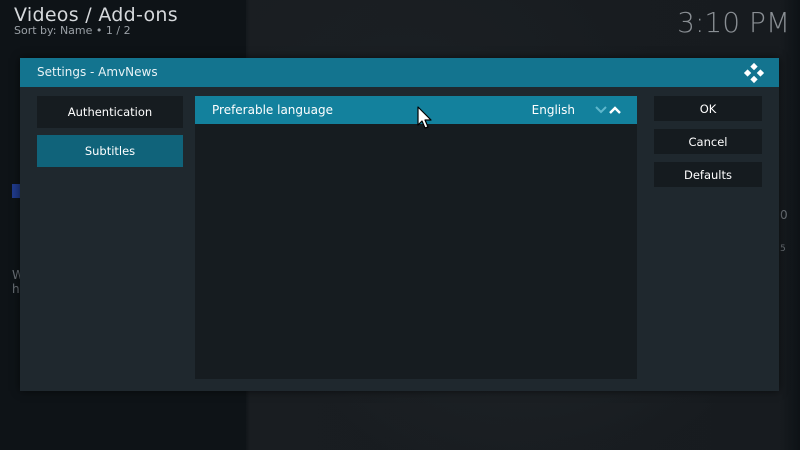 Image resolution: width=800 pixels, height=450 pixels. I want to click on category-subtitles: Subtitles, so click(110, 151).